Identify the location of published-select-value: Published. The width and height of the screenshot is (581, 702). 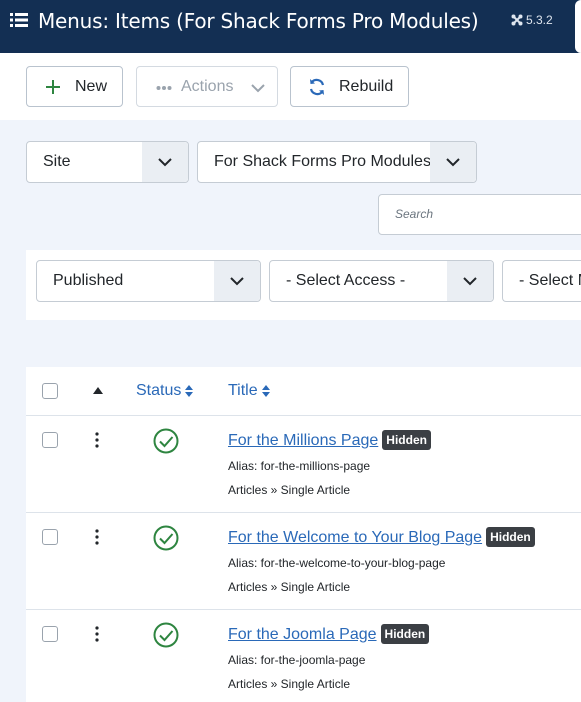
(88, 280).